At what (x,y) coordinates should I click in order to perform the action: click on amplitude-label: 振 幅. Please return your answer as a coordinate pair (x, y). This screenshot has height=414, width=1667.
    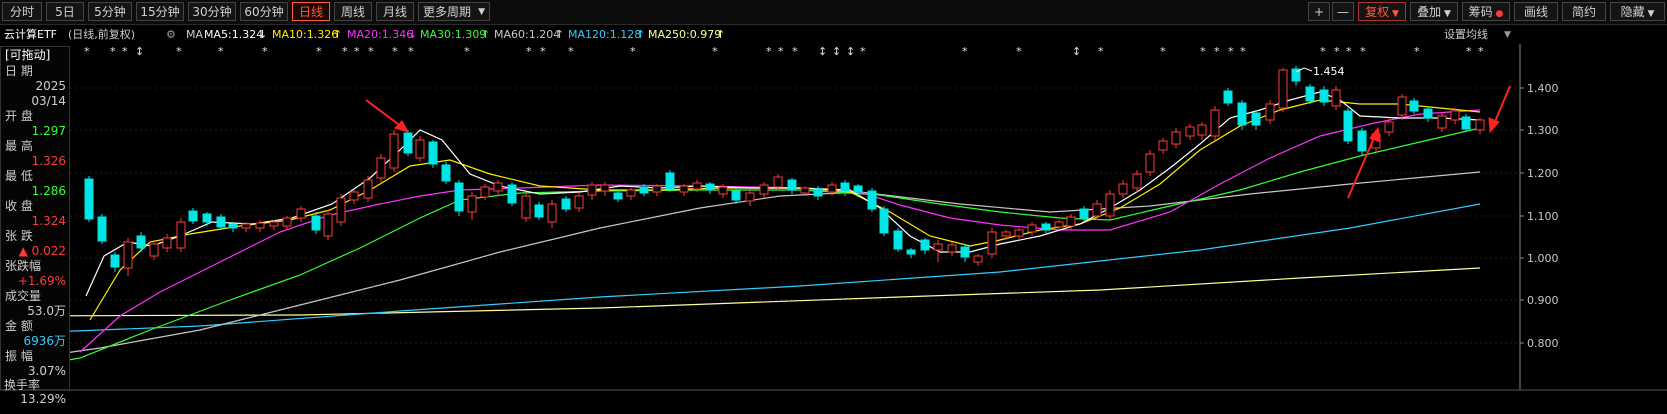
    Looking at the image, I should click on (19, 356).